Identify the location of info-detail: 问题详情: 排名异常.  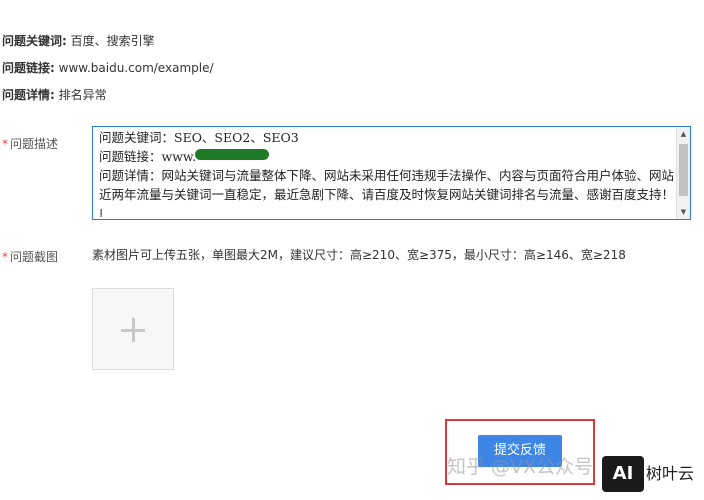
(54, 95).